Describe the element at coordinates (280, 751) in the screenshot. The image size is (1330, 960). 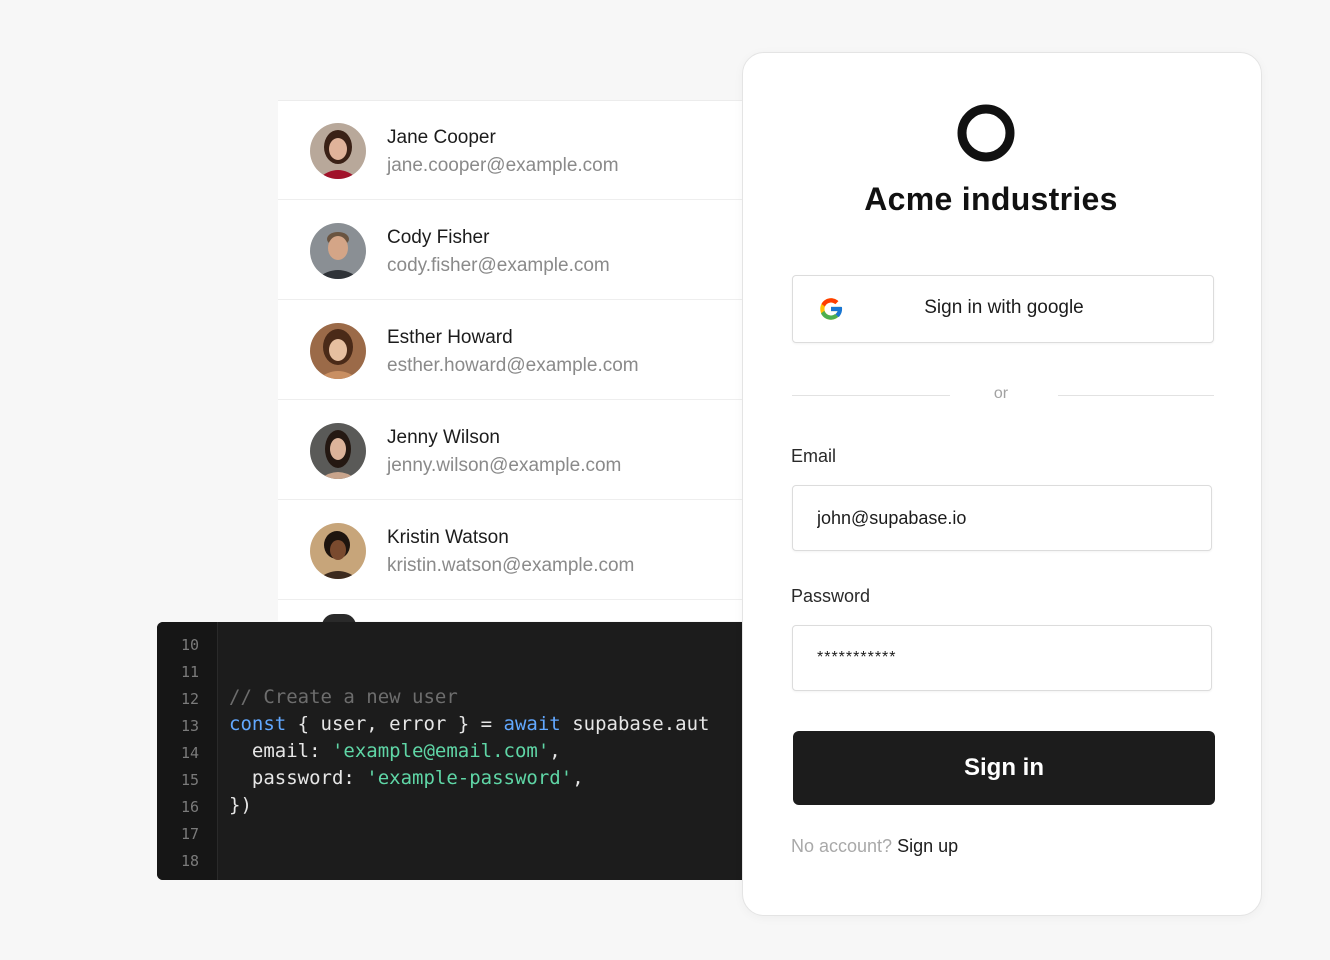
I see `code-token-plain: email:` at that location.